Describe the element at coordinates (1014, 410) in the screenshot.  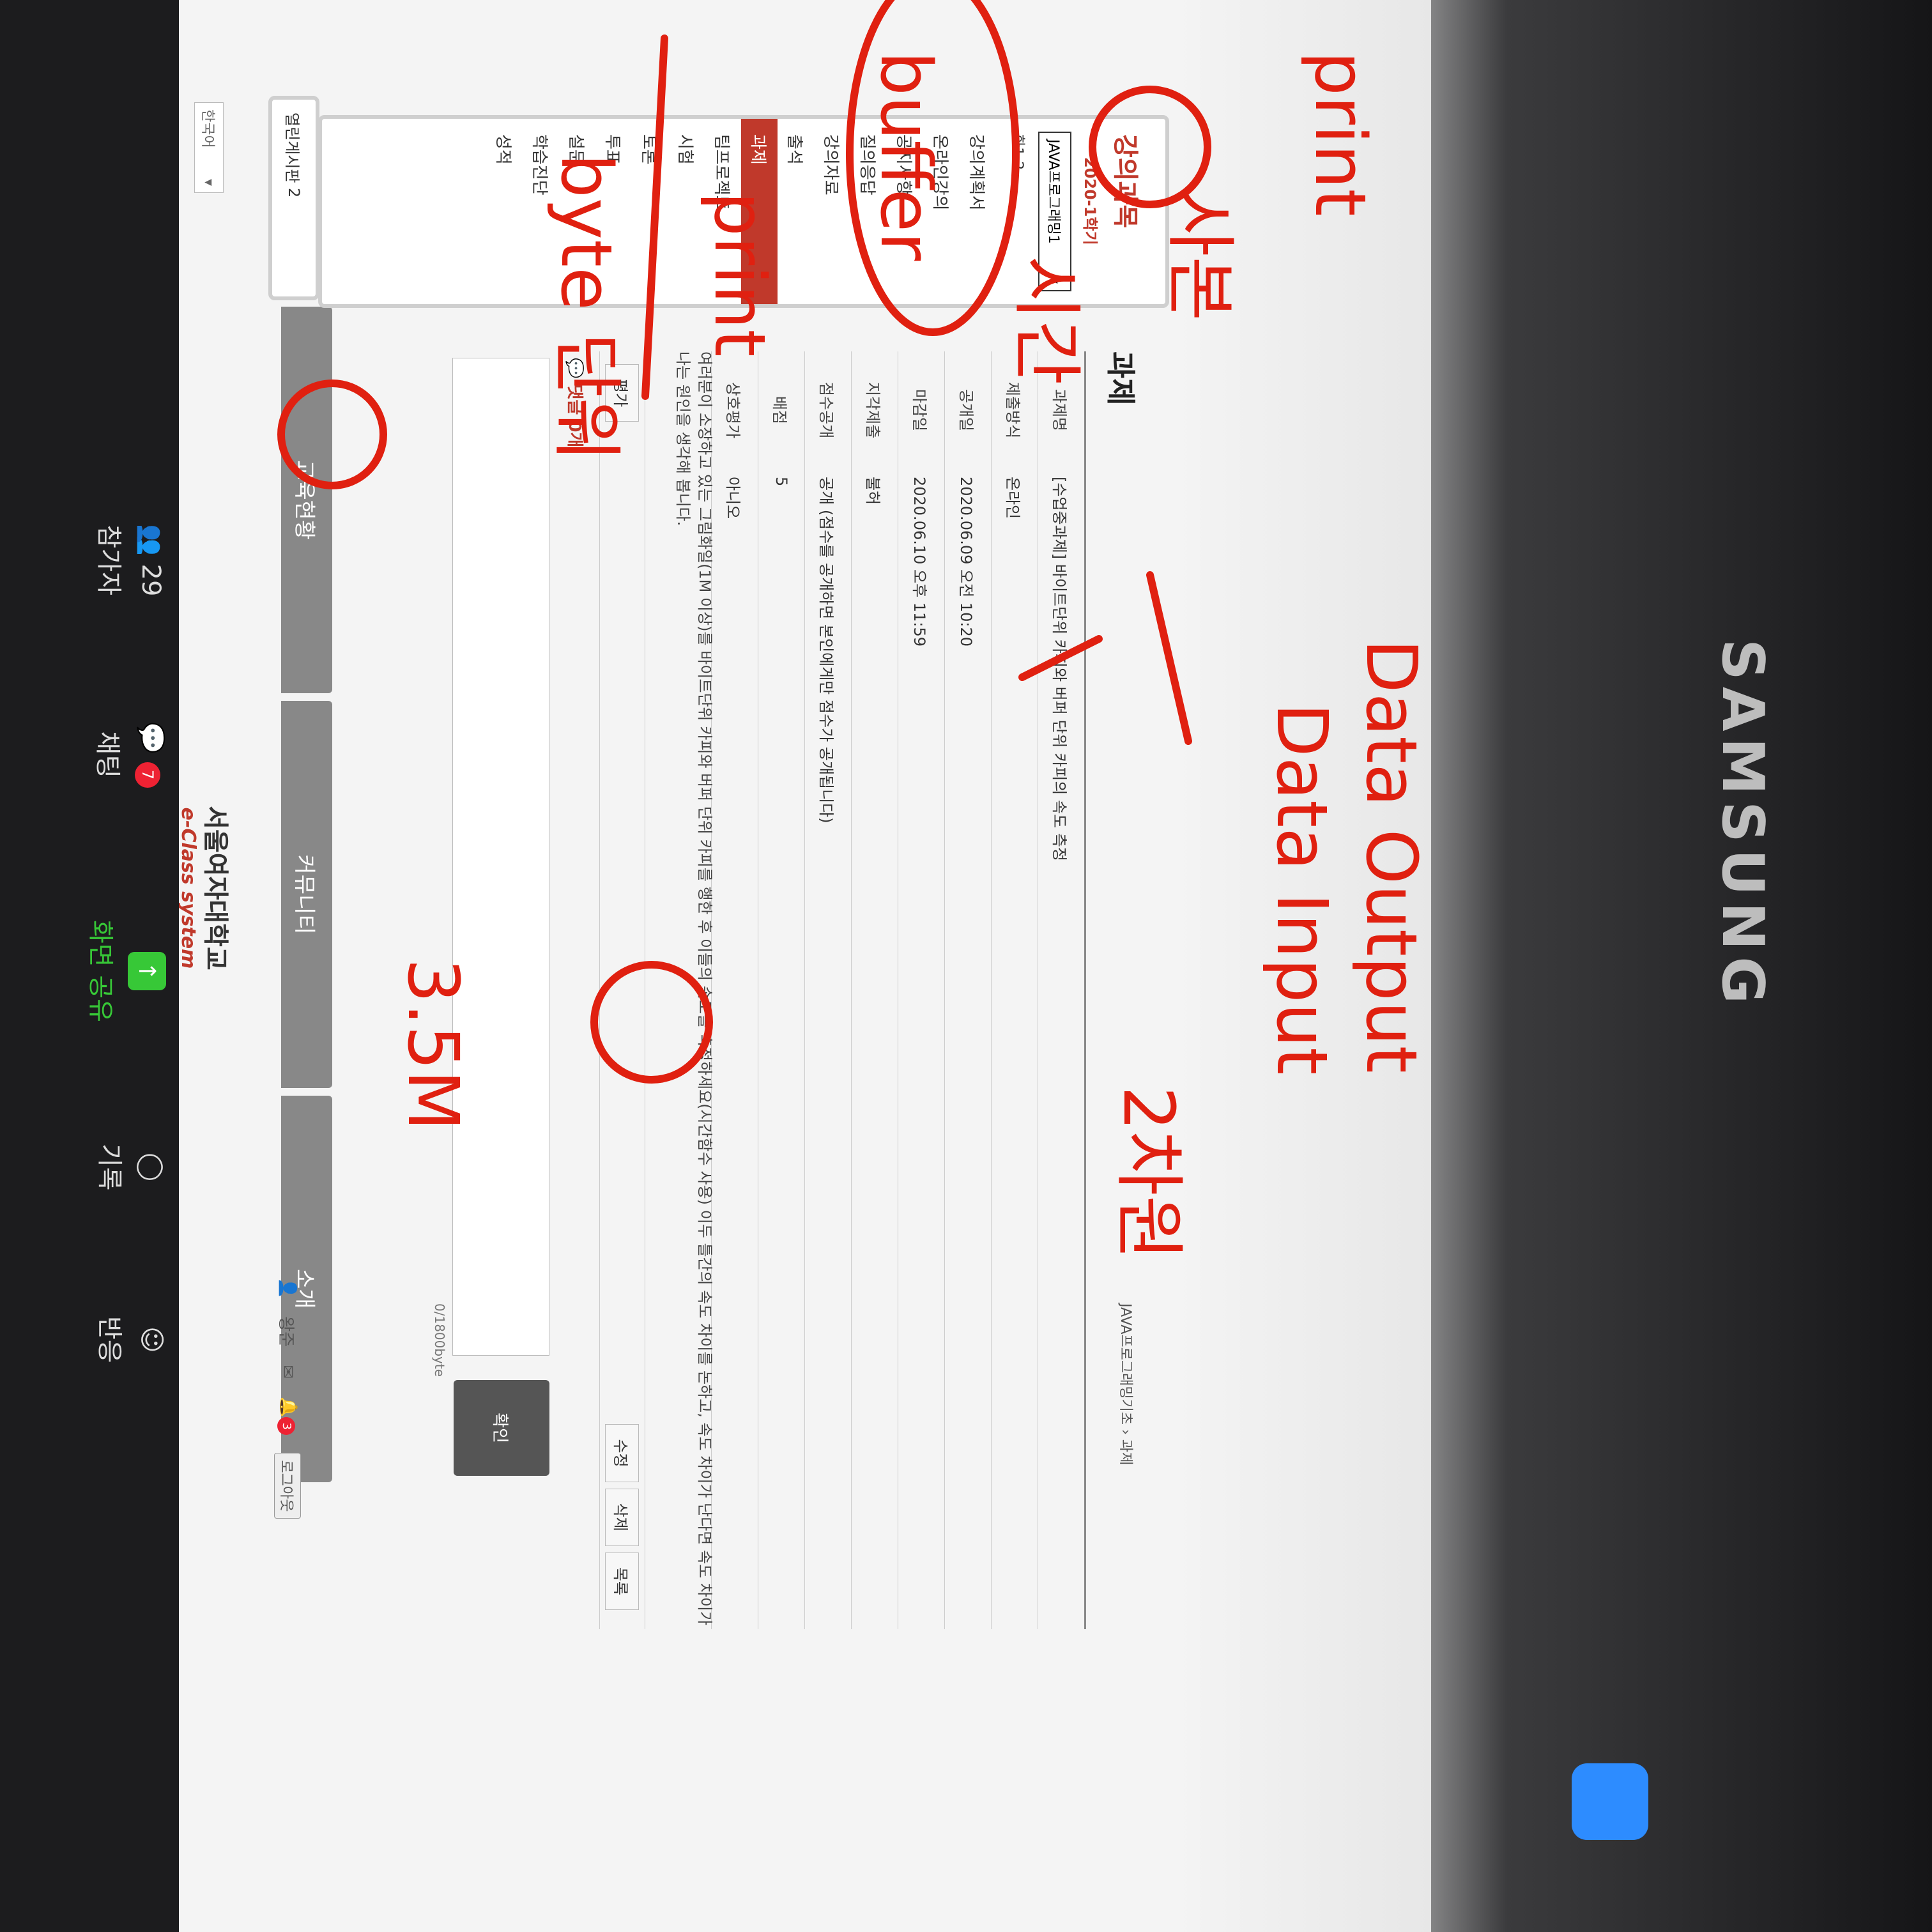
I see `field-key: 제출방식` at that location.